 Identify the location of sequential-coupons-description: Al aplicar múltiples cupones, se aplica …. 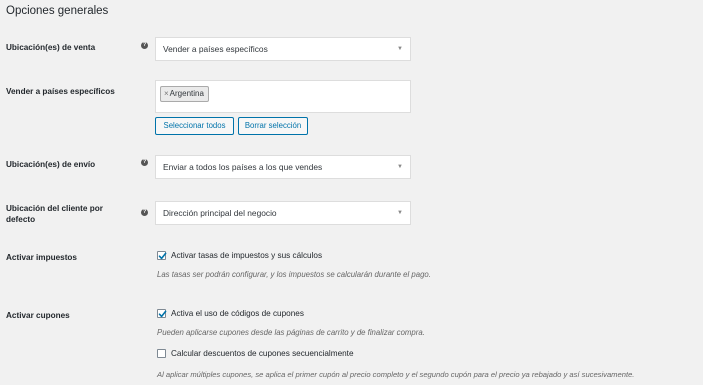
(396, 374).